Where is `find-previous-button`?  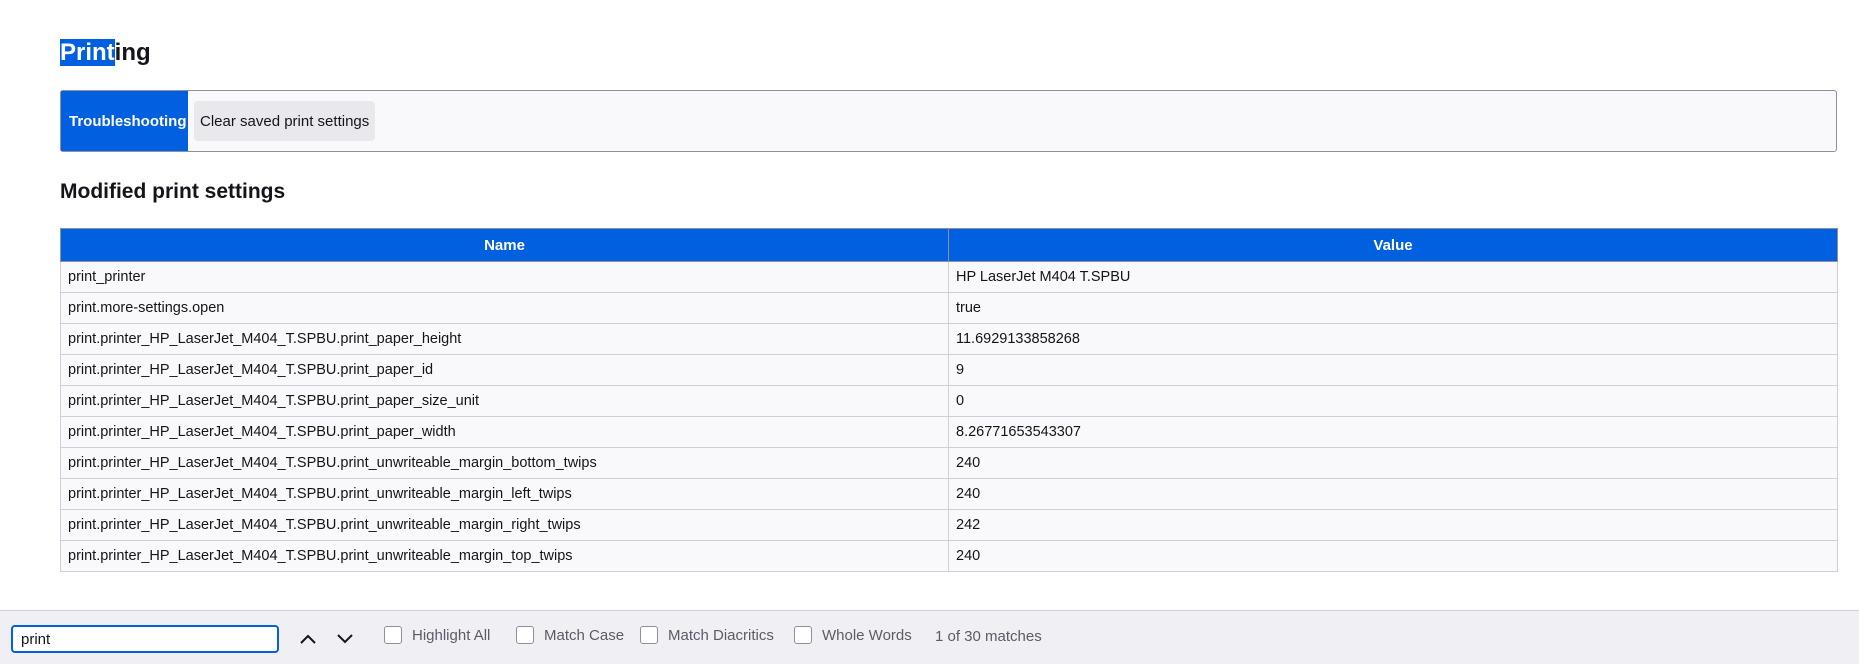 find-previous-button is located at coordinates (308, 639).